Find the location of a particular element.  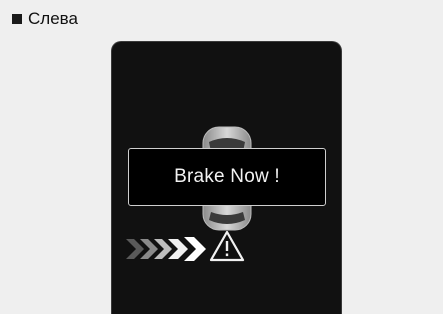

warning-message-box: Brake Now ! is located at coordinates (227, 177).